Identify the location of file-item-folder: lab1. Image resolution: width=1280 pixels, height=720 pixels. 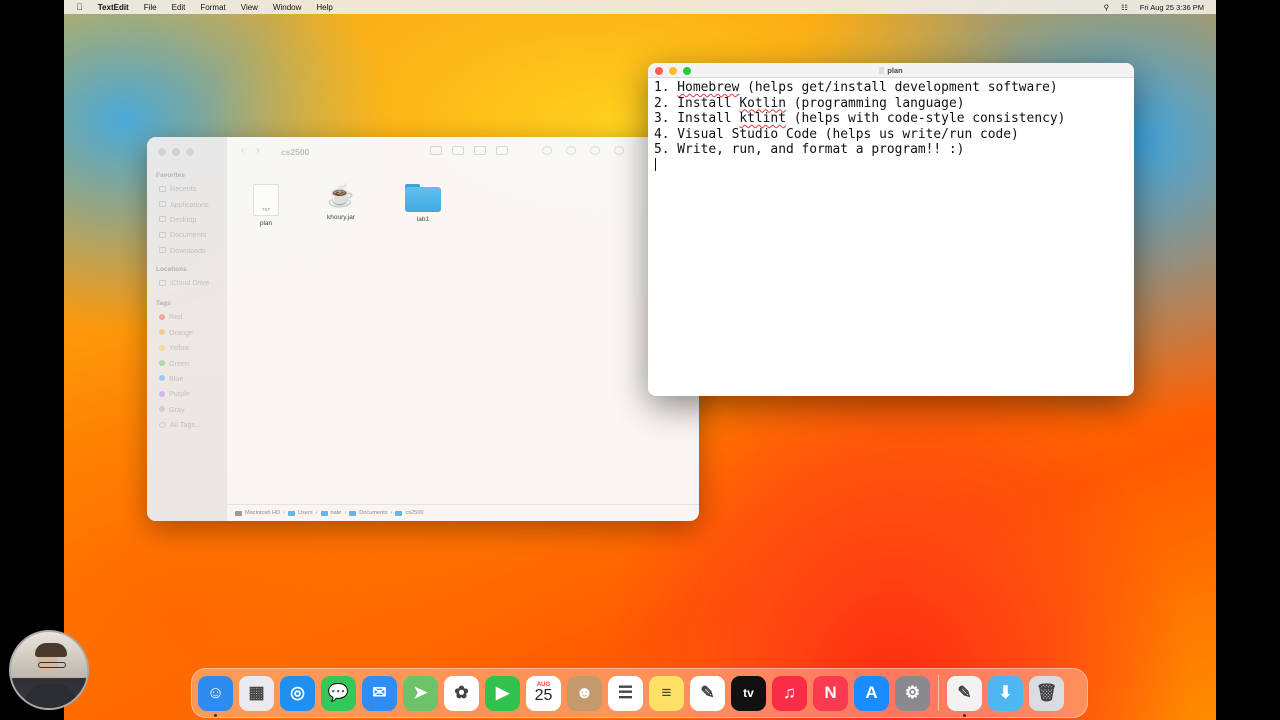
(423, 202).